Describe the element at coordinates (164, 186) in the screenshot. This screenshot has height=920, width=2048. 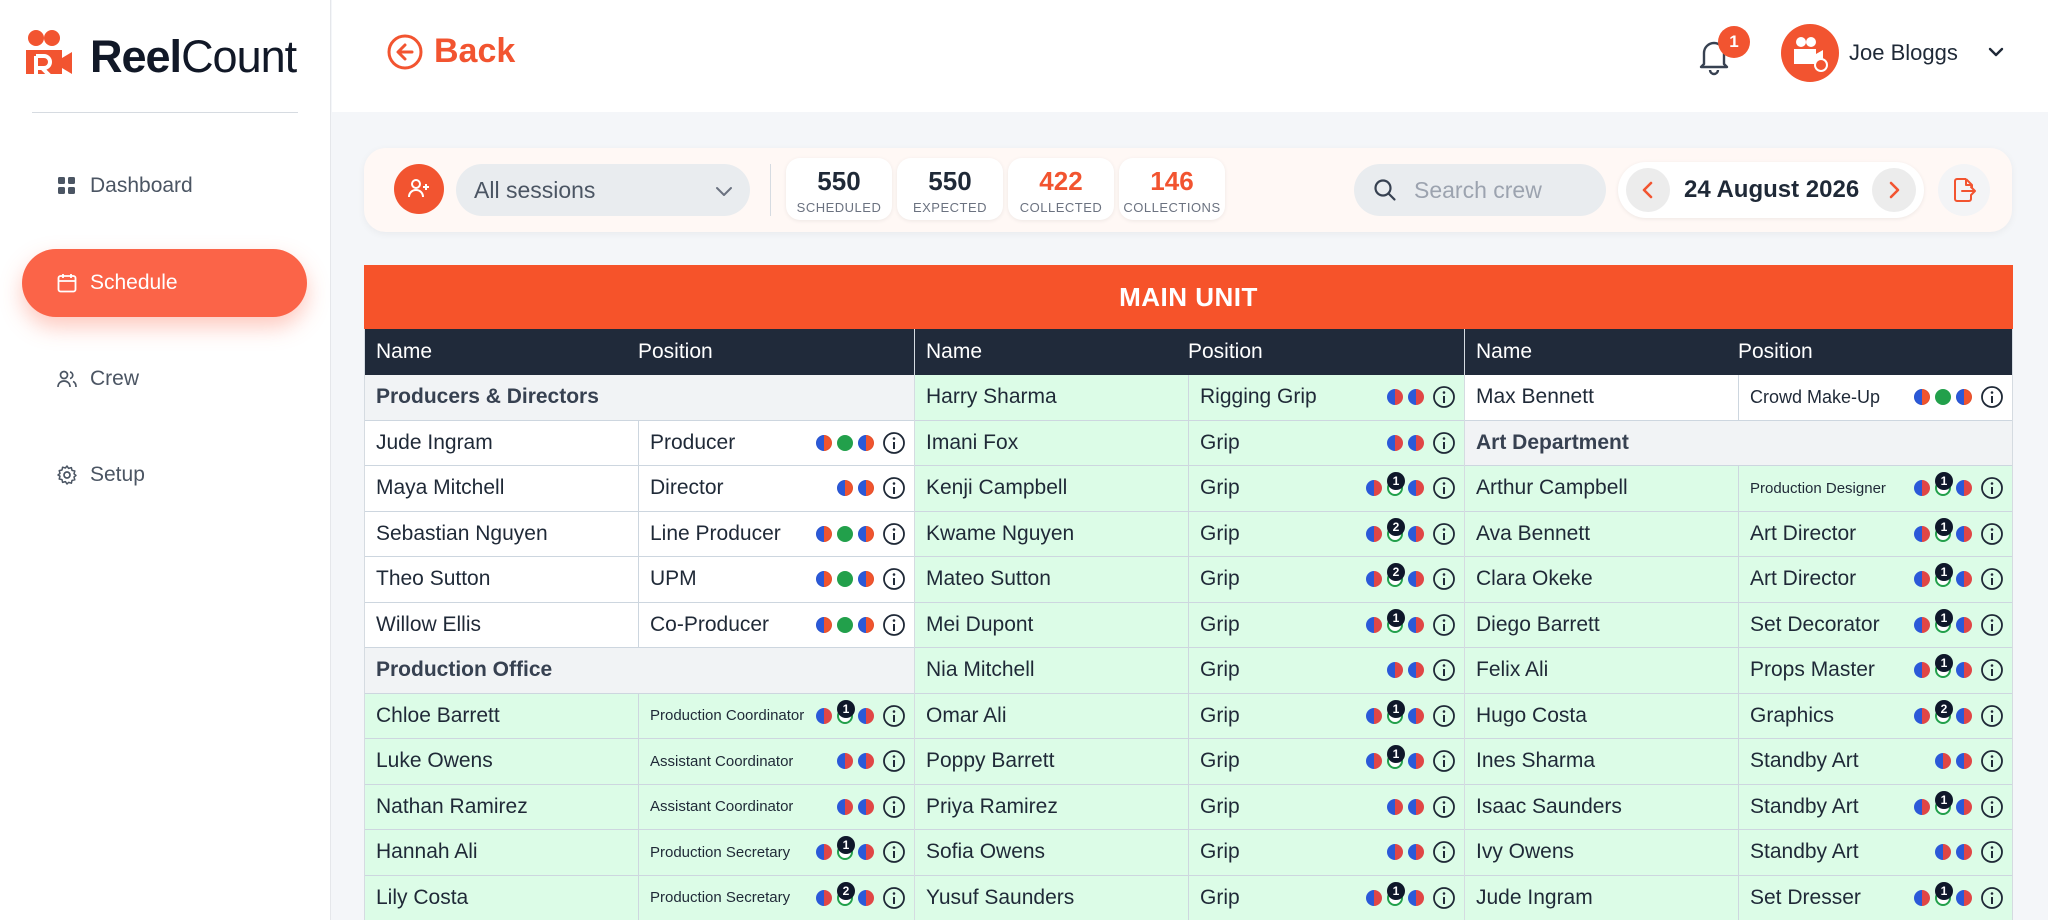
I see `sidebar-item-dashboard: Dashboard` at that location.